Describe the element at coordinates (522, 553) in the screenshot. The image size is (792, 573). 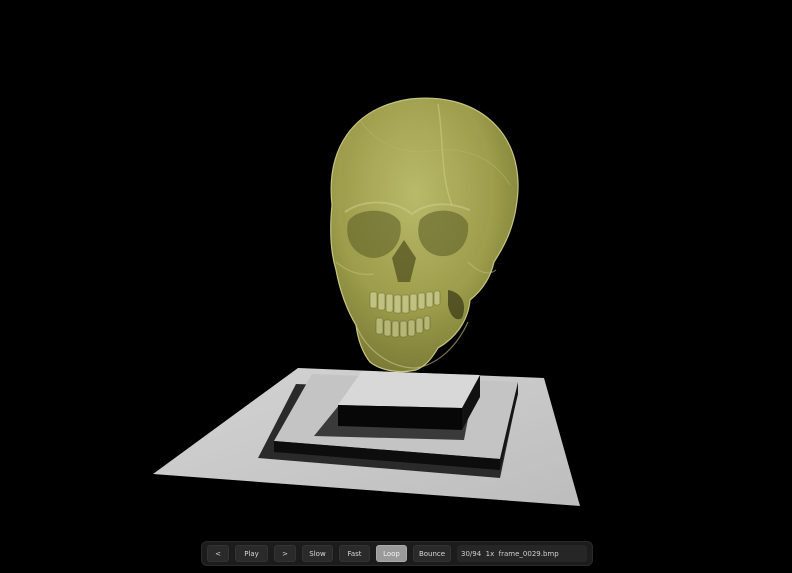
I see `frame-status: 30/94 1x frame_0029.bmp` at that location.